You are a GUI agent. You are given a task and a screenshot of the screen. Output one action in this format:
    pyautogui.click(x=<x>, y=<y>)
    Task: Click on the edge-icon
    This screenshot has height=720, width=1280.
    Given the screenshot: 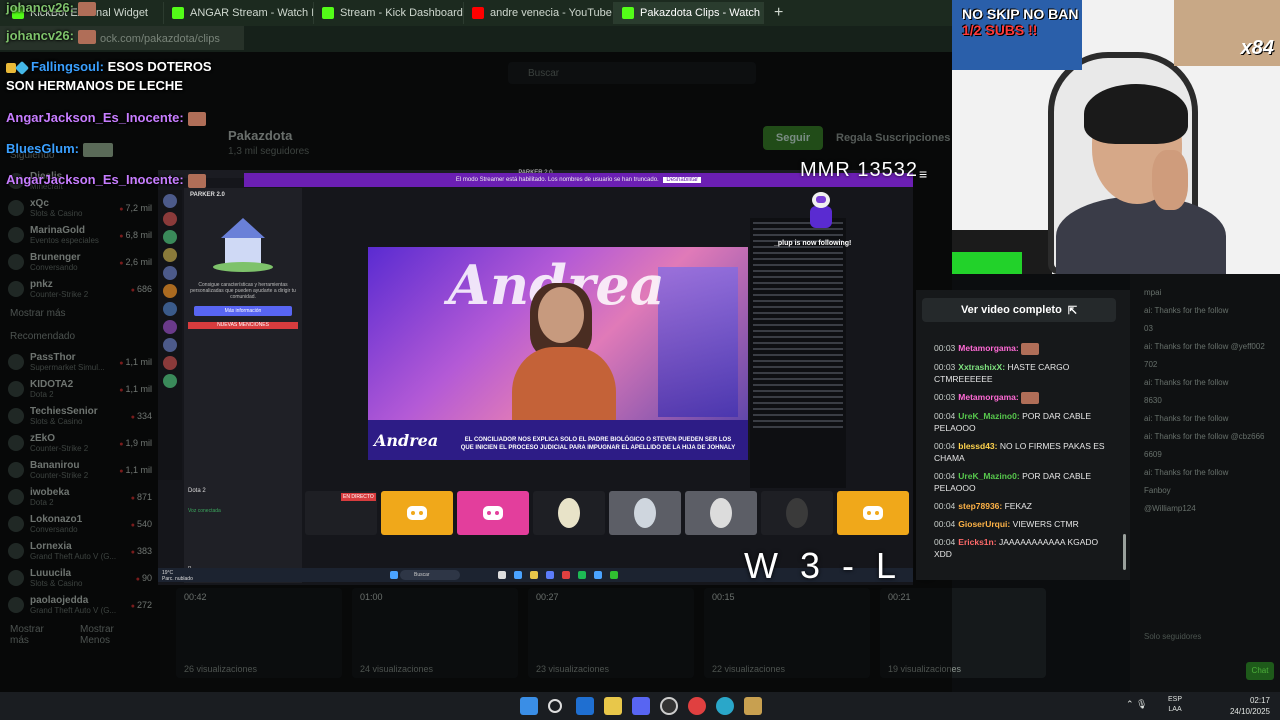 What is the action you would take?
    pyautogui.click(x=725, y=706)
    